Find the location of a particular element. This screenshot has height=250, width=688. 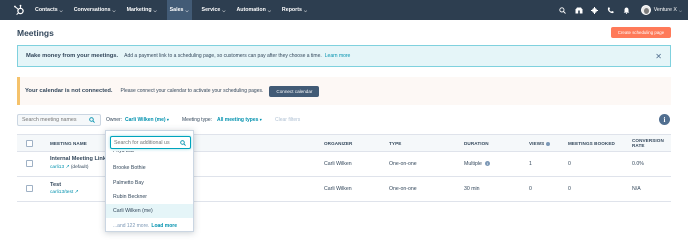

views: 1 is located at coordinates (530, 164).